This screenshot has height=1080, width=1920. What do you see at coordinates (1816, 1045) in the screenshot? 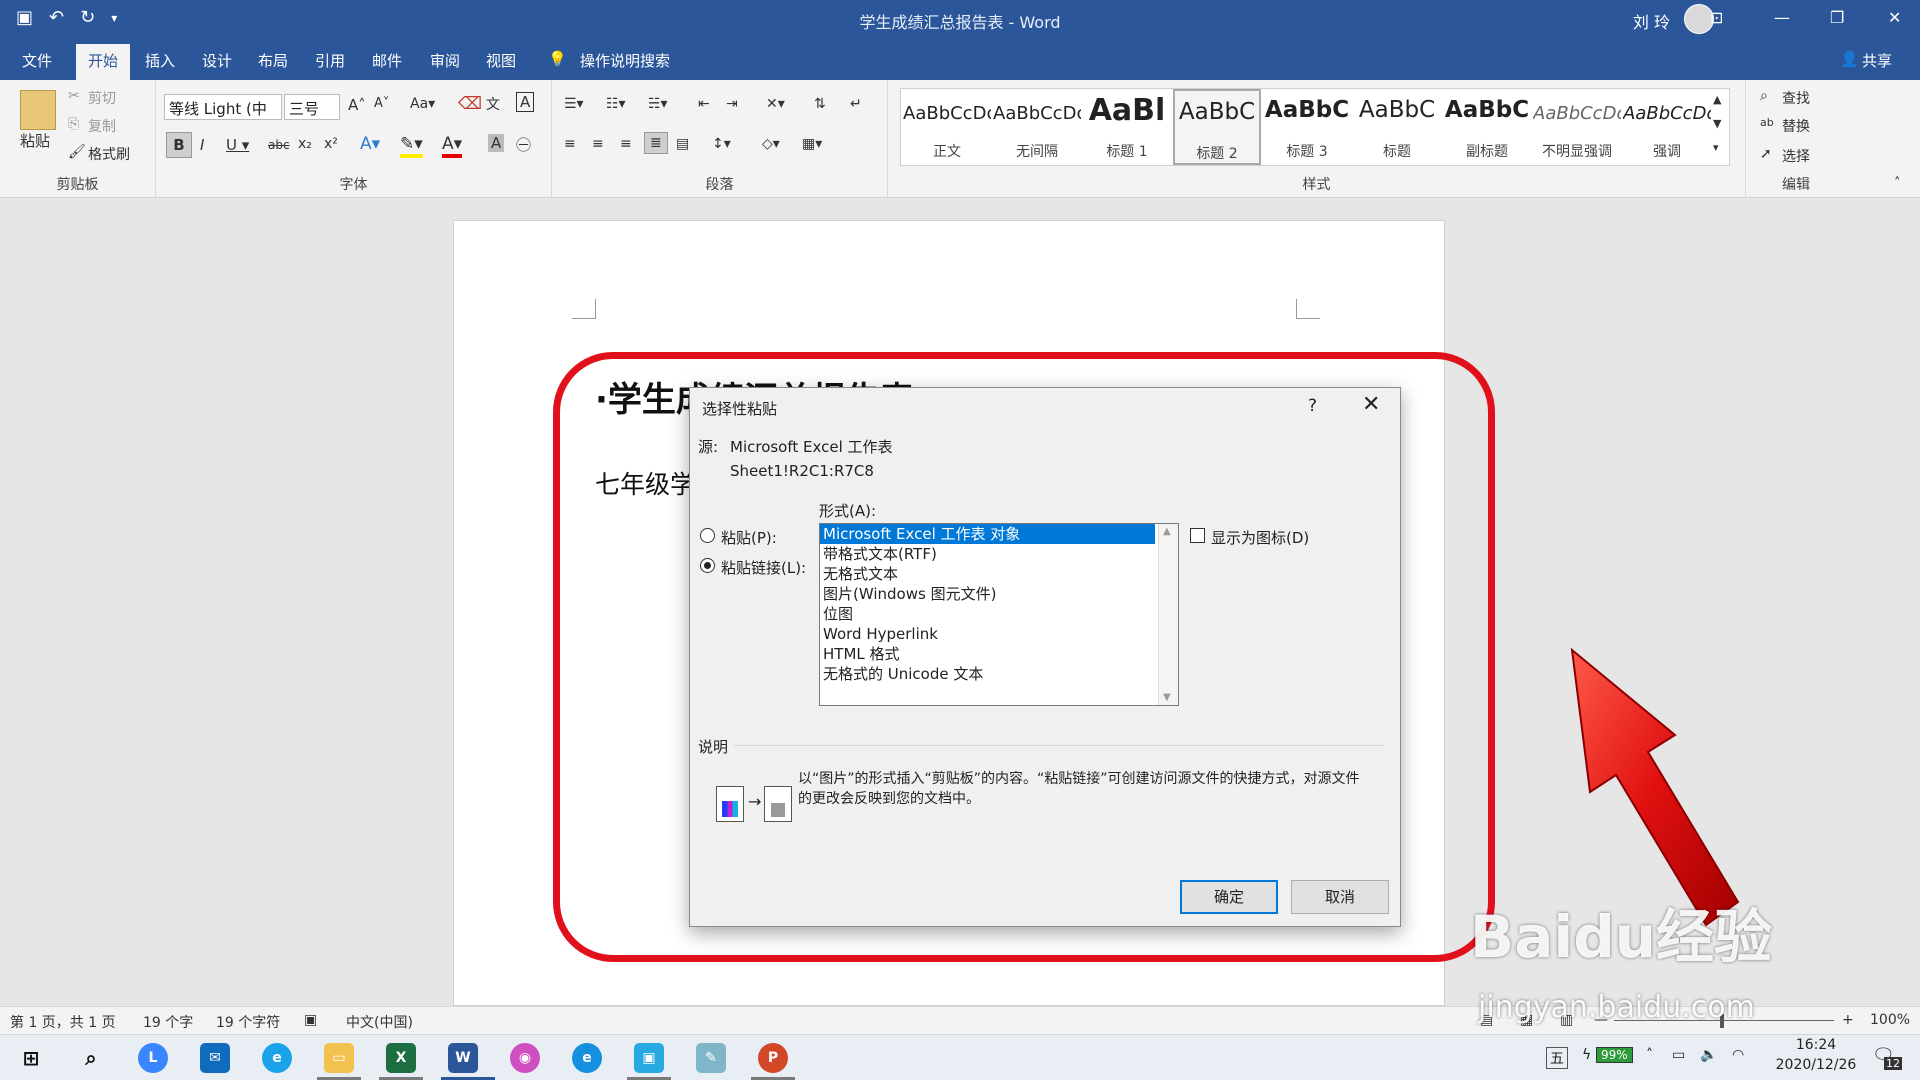
I see `clock-time: 16:24` at bounding box center [1816, 1045].